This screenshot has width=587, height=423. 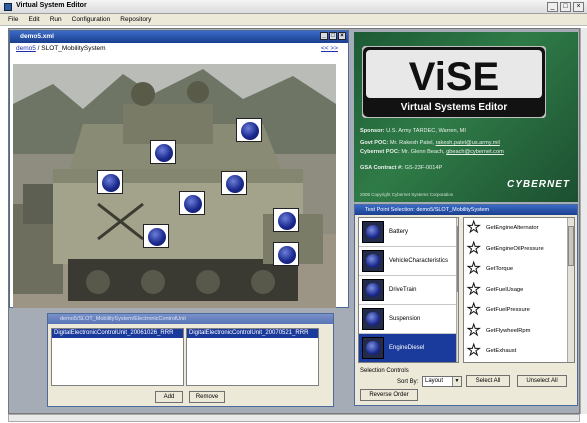 What do you see at coordinates (475, 152) in the screenshot?
I see `cybernet-poc-email: gbeach@cybernet.com` at bounding box center [475, 152].